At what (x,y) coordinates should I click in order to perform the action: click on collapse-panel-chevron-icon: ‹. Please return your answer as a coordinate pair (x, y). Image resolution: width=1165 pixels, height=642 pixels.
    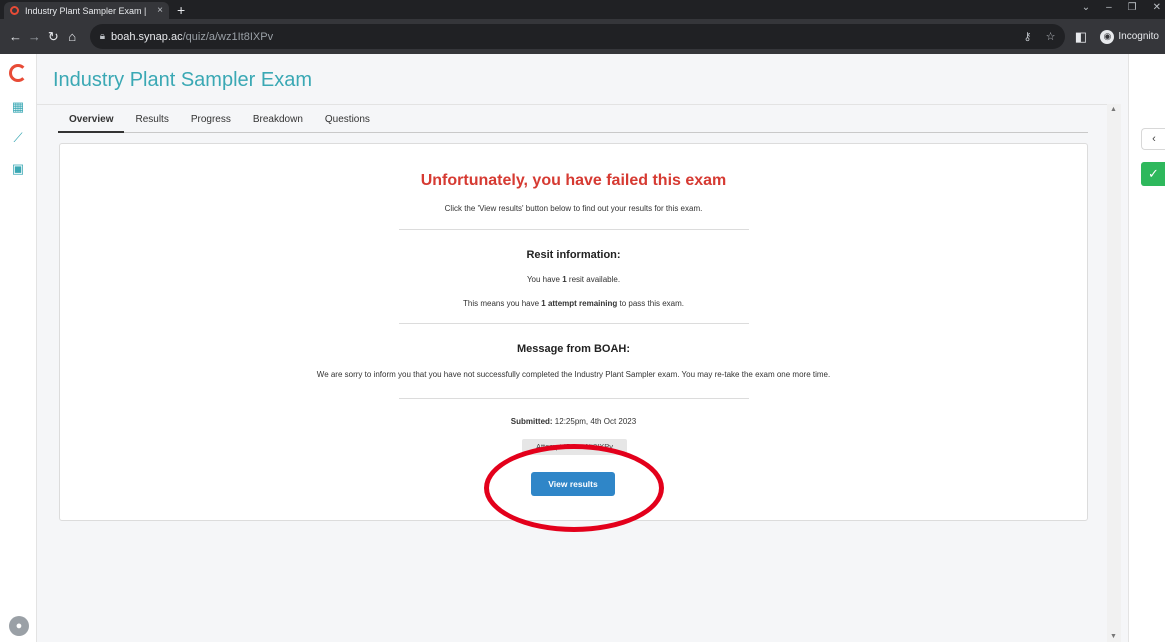
    Looking at the image, I should click on (1153, 139).